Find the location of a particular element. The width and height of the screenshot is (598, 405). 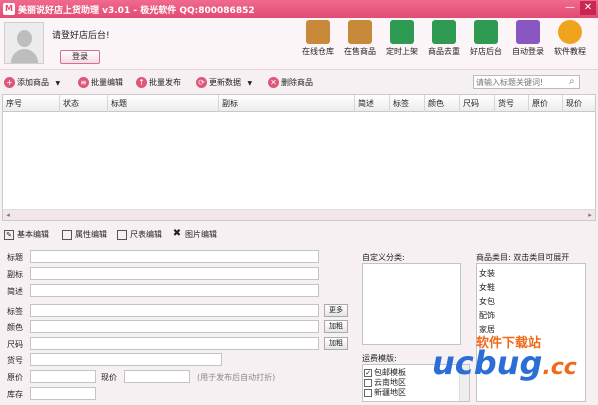

column-header: 状态 is located at coordinates (84, 103).